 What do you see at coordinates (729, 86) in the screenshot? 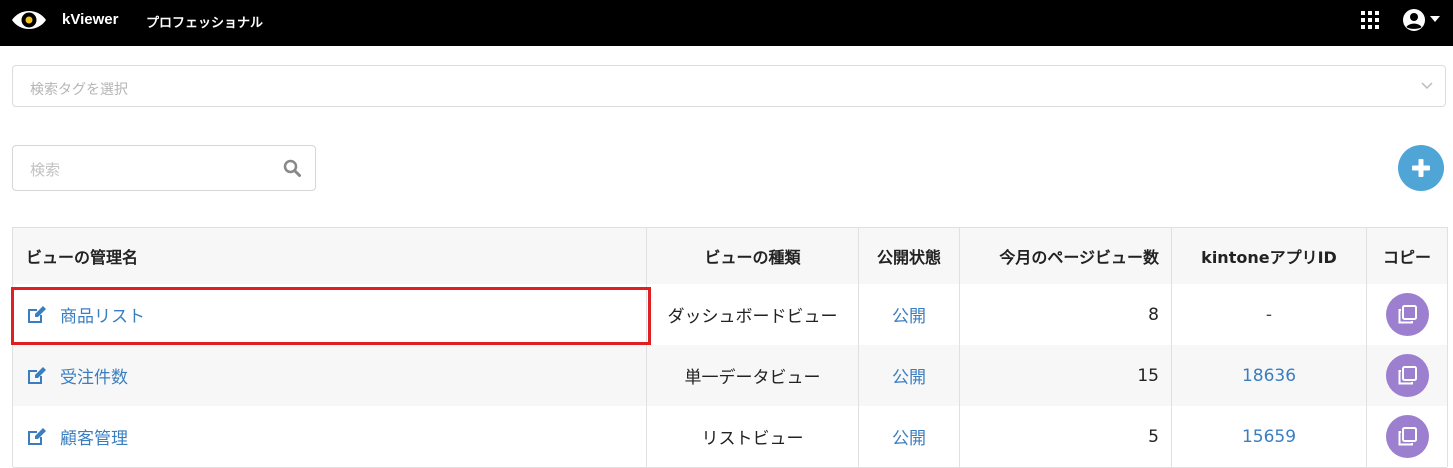
I see `search-tag-select: 検索タグを選択` at bounding box center [729, 86].